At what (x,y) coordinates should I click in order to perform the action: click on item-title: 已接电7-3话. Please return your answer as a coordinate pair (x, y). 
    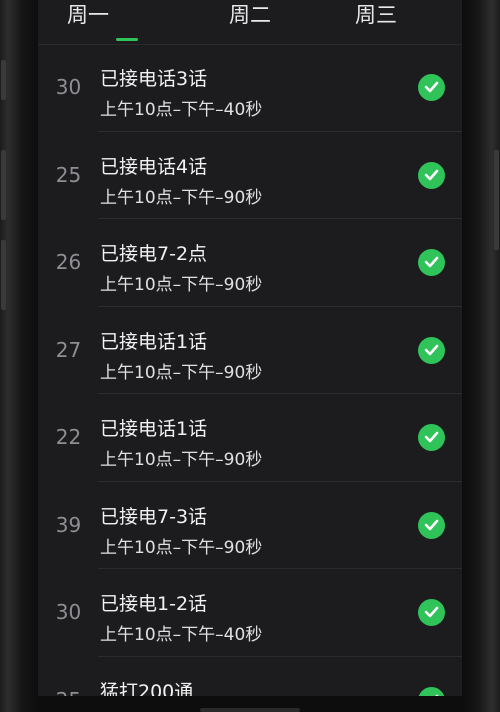
    Looking at the image, I should click on (154, 516).